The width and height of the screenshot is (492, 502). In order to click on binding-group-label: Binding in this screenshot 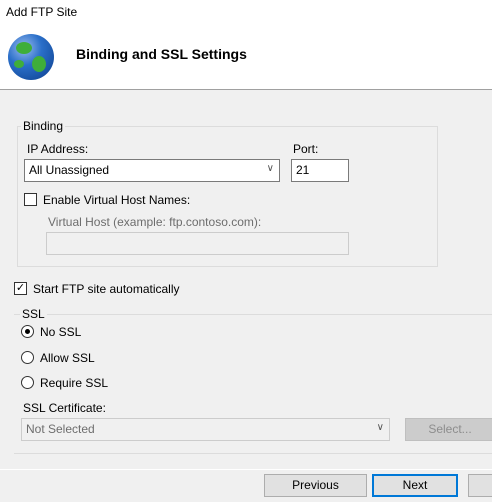, I will do `click(43, 126)`.